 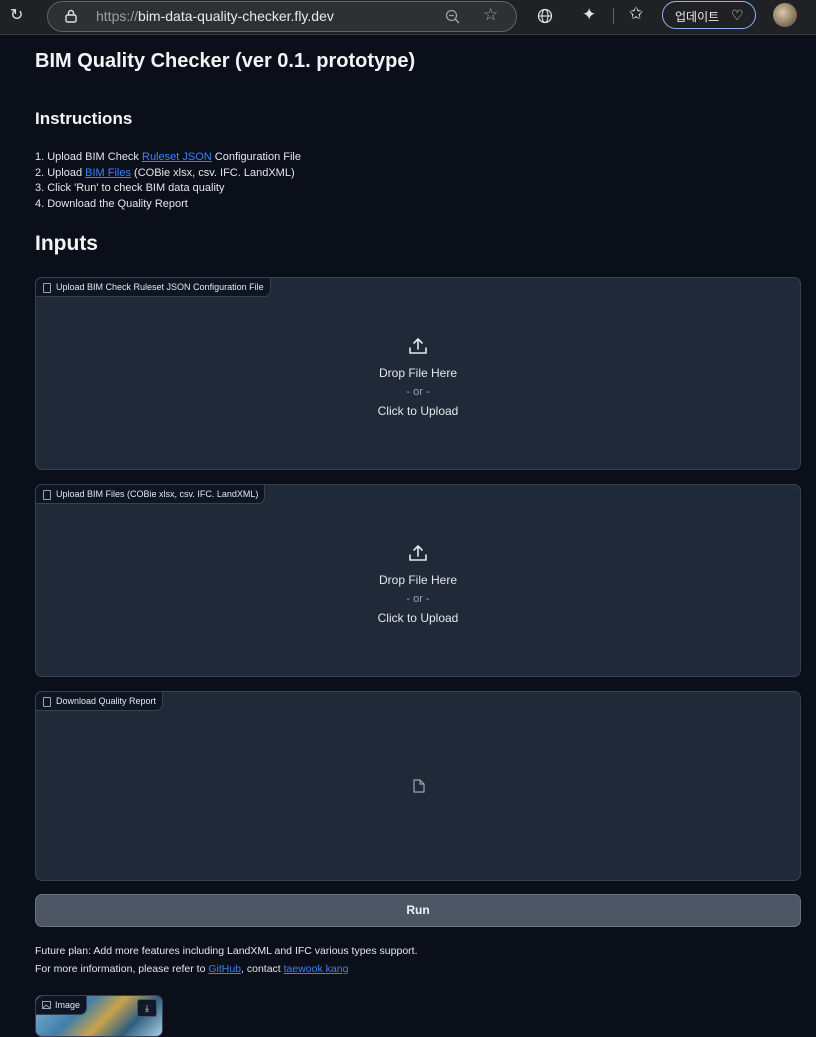 What do you see at coordinates (262, 969) in the screenshot?
I see `contact-prefix: , contact` at bounding box center [262, 969].